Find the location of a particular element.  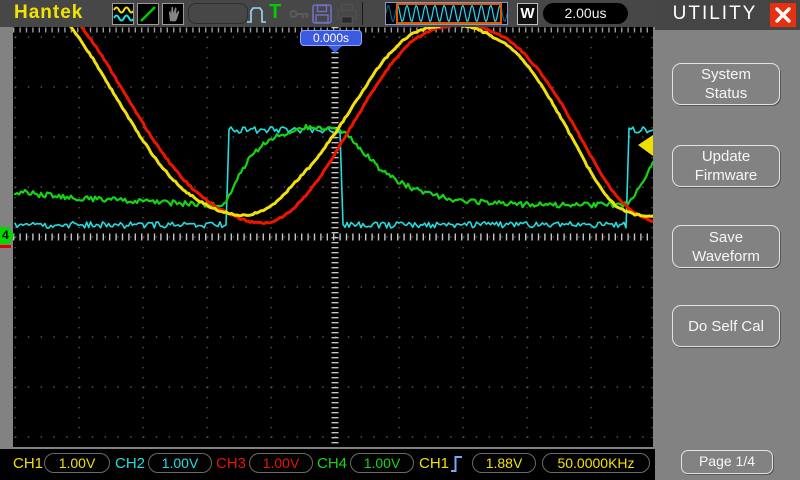

slope-icon is located at coordinates (148, 14).